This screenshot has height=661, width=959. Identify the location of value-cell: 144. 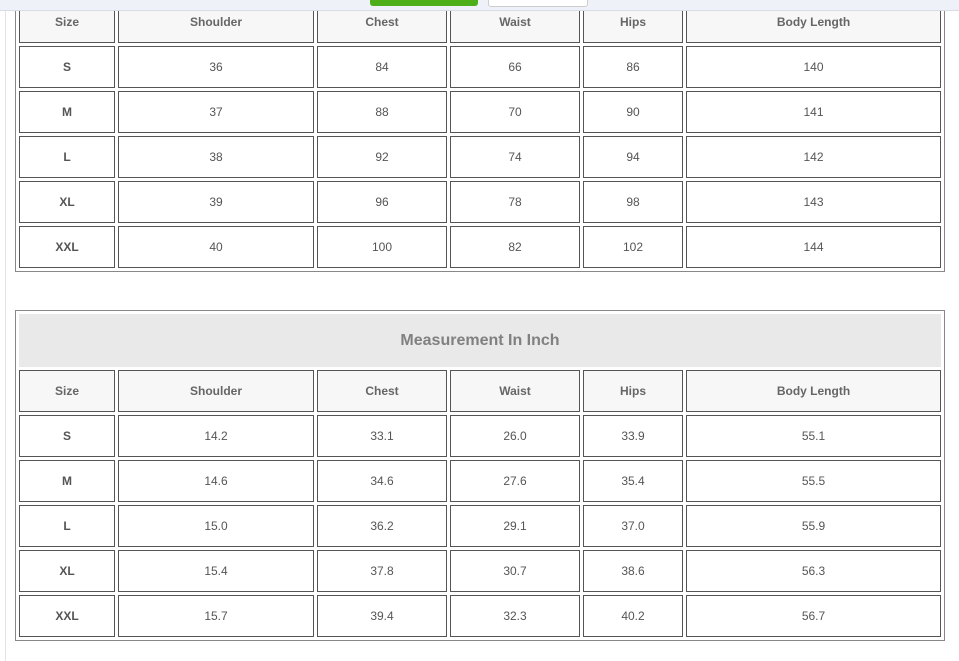
(813, 247).